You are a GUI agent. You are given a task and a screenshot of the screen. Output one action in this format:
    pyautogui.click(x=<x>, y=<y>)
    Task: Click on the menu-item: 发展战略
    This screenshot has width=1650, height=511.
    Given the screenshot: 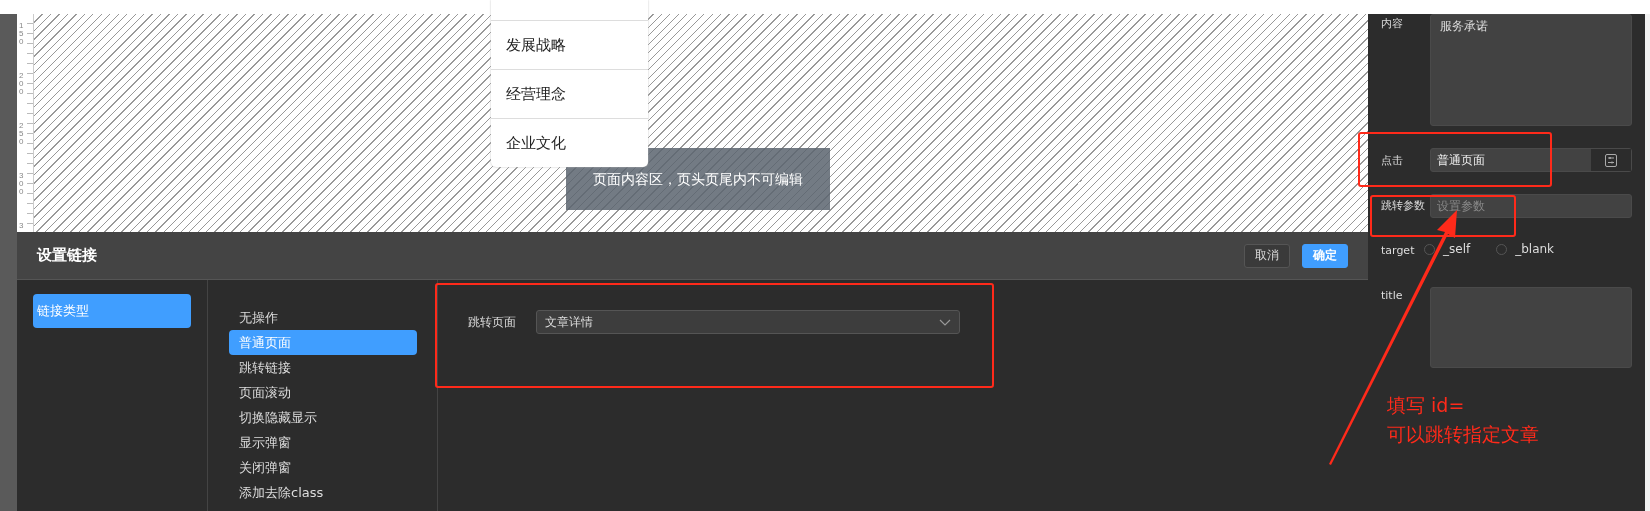 What is the action you would take?
    pyautogui.click(x=569, y=44)
    